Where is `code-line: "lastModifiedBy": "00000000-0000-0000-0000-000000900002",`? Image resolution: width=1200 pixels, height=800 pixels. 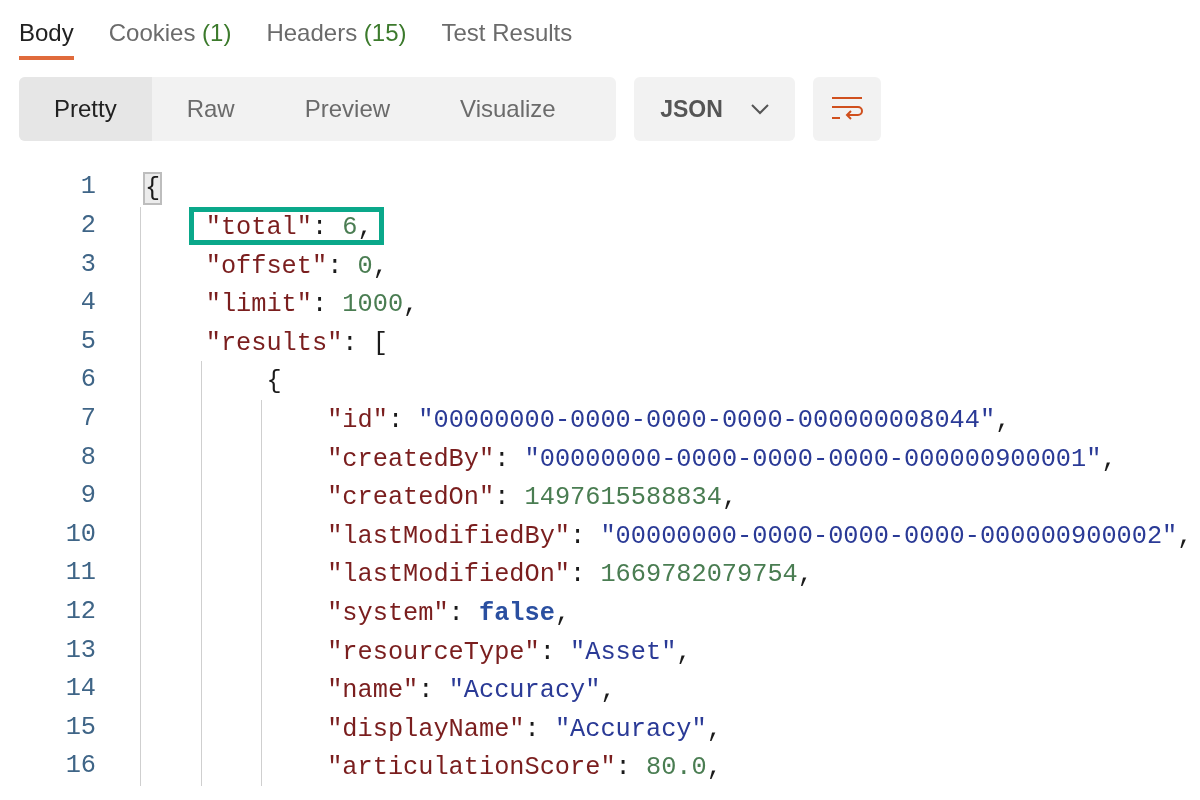 code-line: "lastModifiedBy": "00000000-0000-0000-0000-000000900002", is located at coordinates (760, 536).